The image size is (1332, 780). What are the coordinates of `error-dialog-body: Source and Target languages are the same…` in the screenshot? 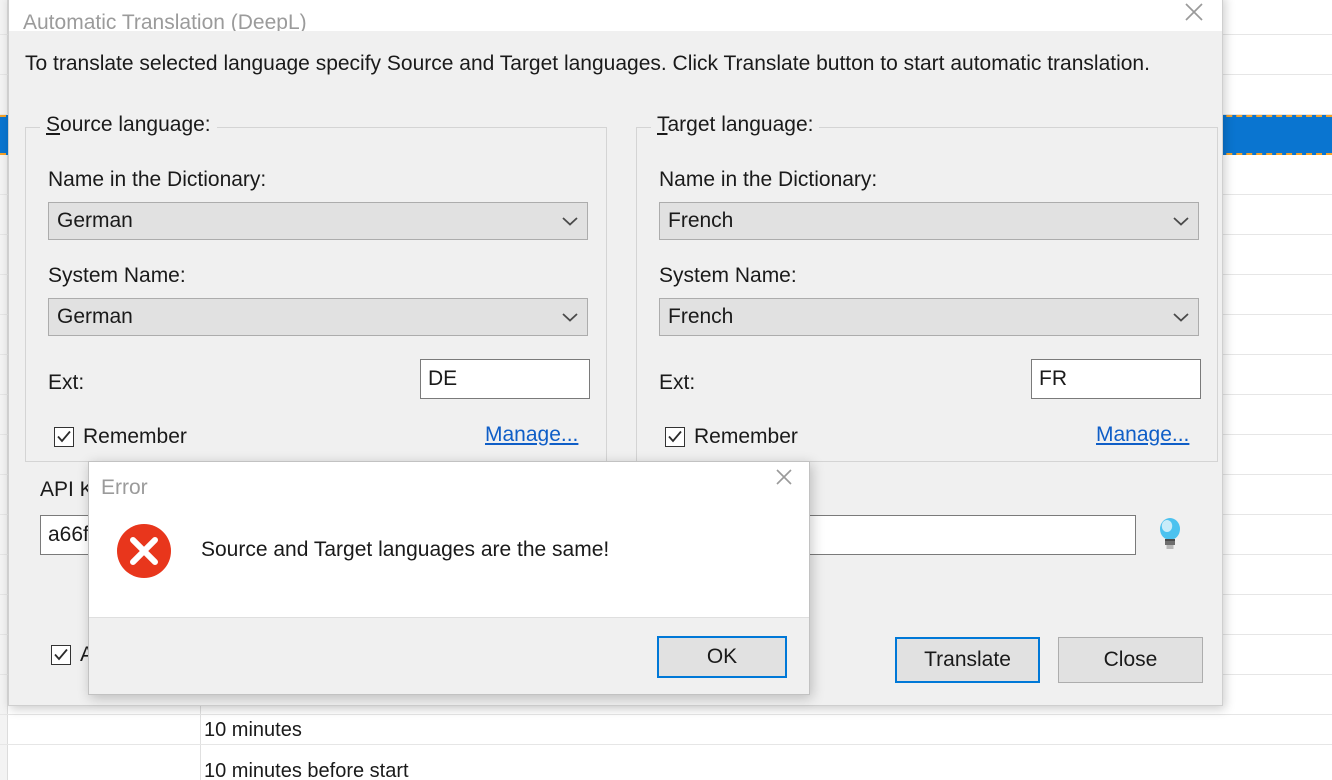 It's located at (449, 559).